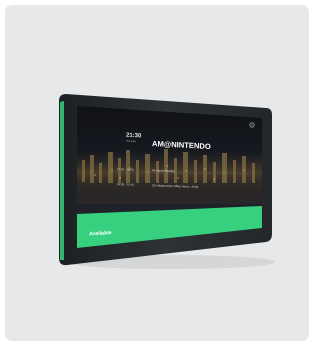 Image resolution: width=320 pixels, height=346 pixels. Describe the element at coordinates (125, 169) in the screenshot. I see `meeting-1-time: 17:30 - 18:00` at that location.